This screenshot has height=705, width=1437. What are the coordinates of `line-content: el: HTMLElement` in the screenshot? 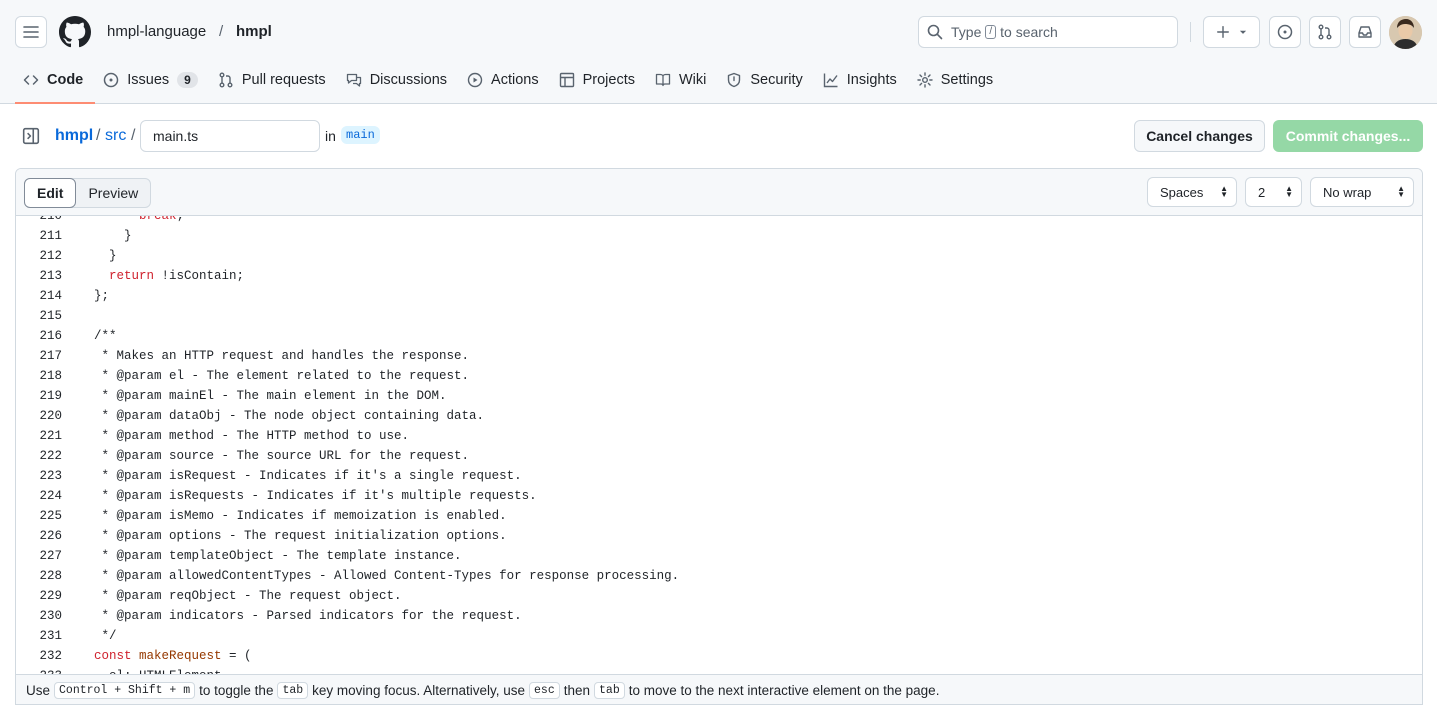 It's located at (142, 670).